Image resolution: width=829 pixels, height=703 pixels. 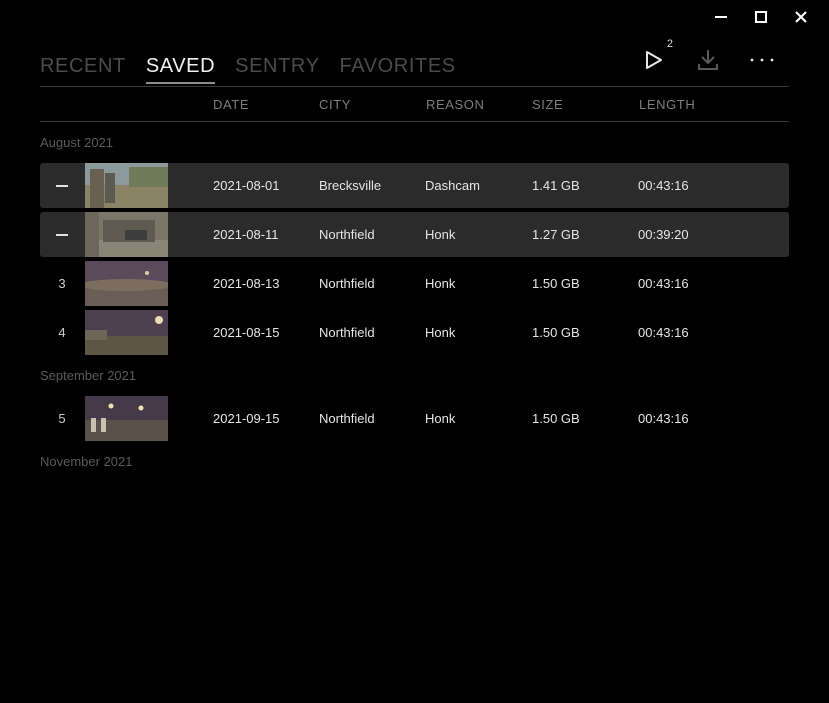 I want to click on minimize-icon, so click(x=721, y=17).